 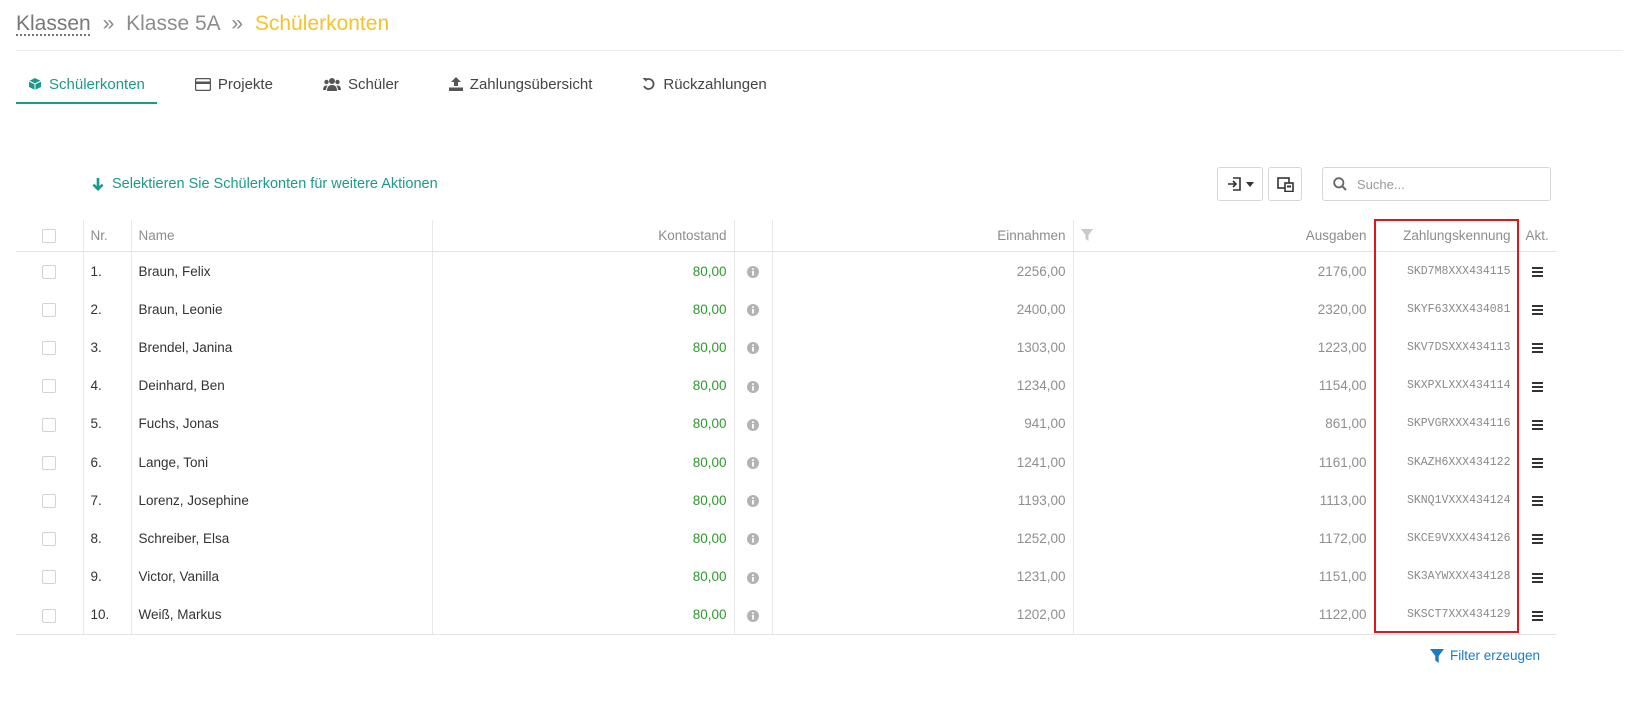 I want to click on row-nr: 1., so click(x=107, y=271).